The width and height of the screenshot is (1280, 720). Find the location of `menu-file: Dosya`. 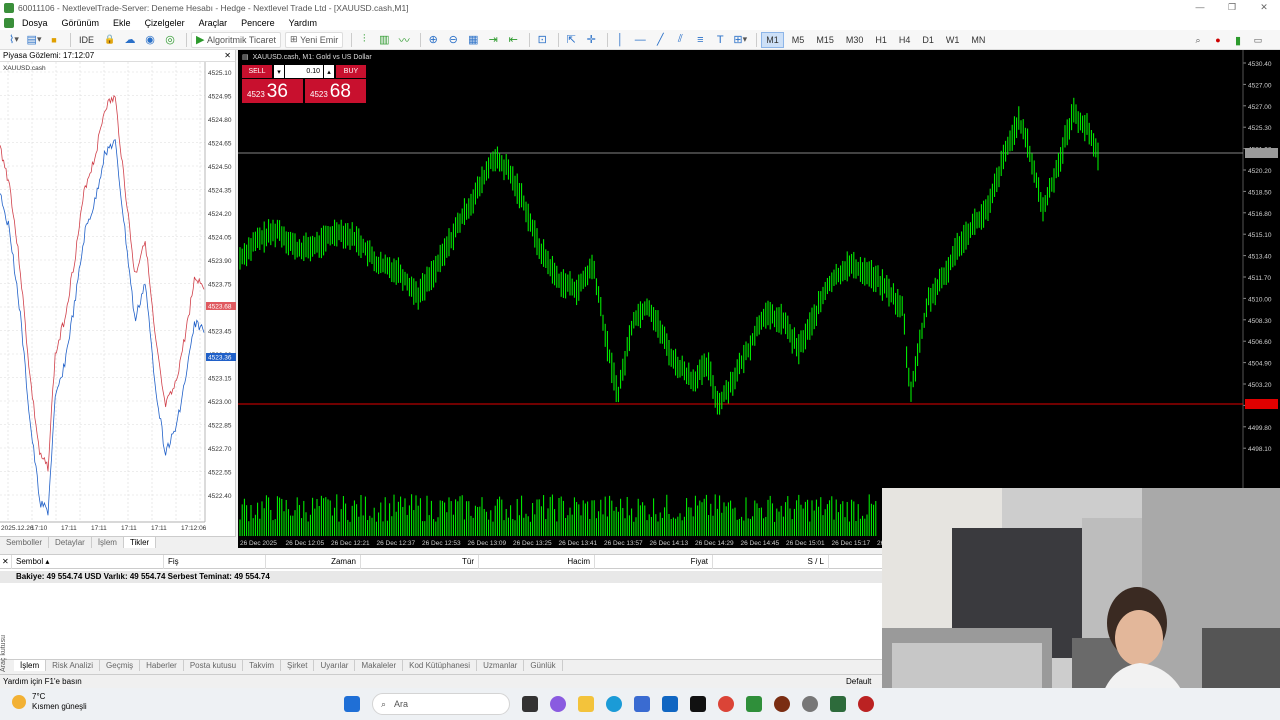

menu-file: Dosya is located at coordinates (35, 23).